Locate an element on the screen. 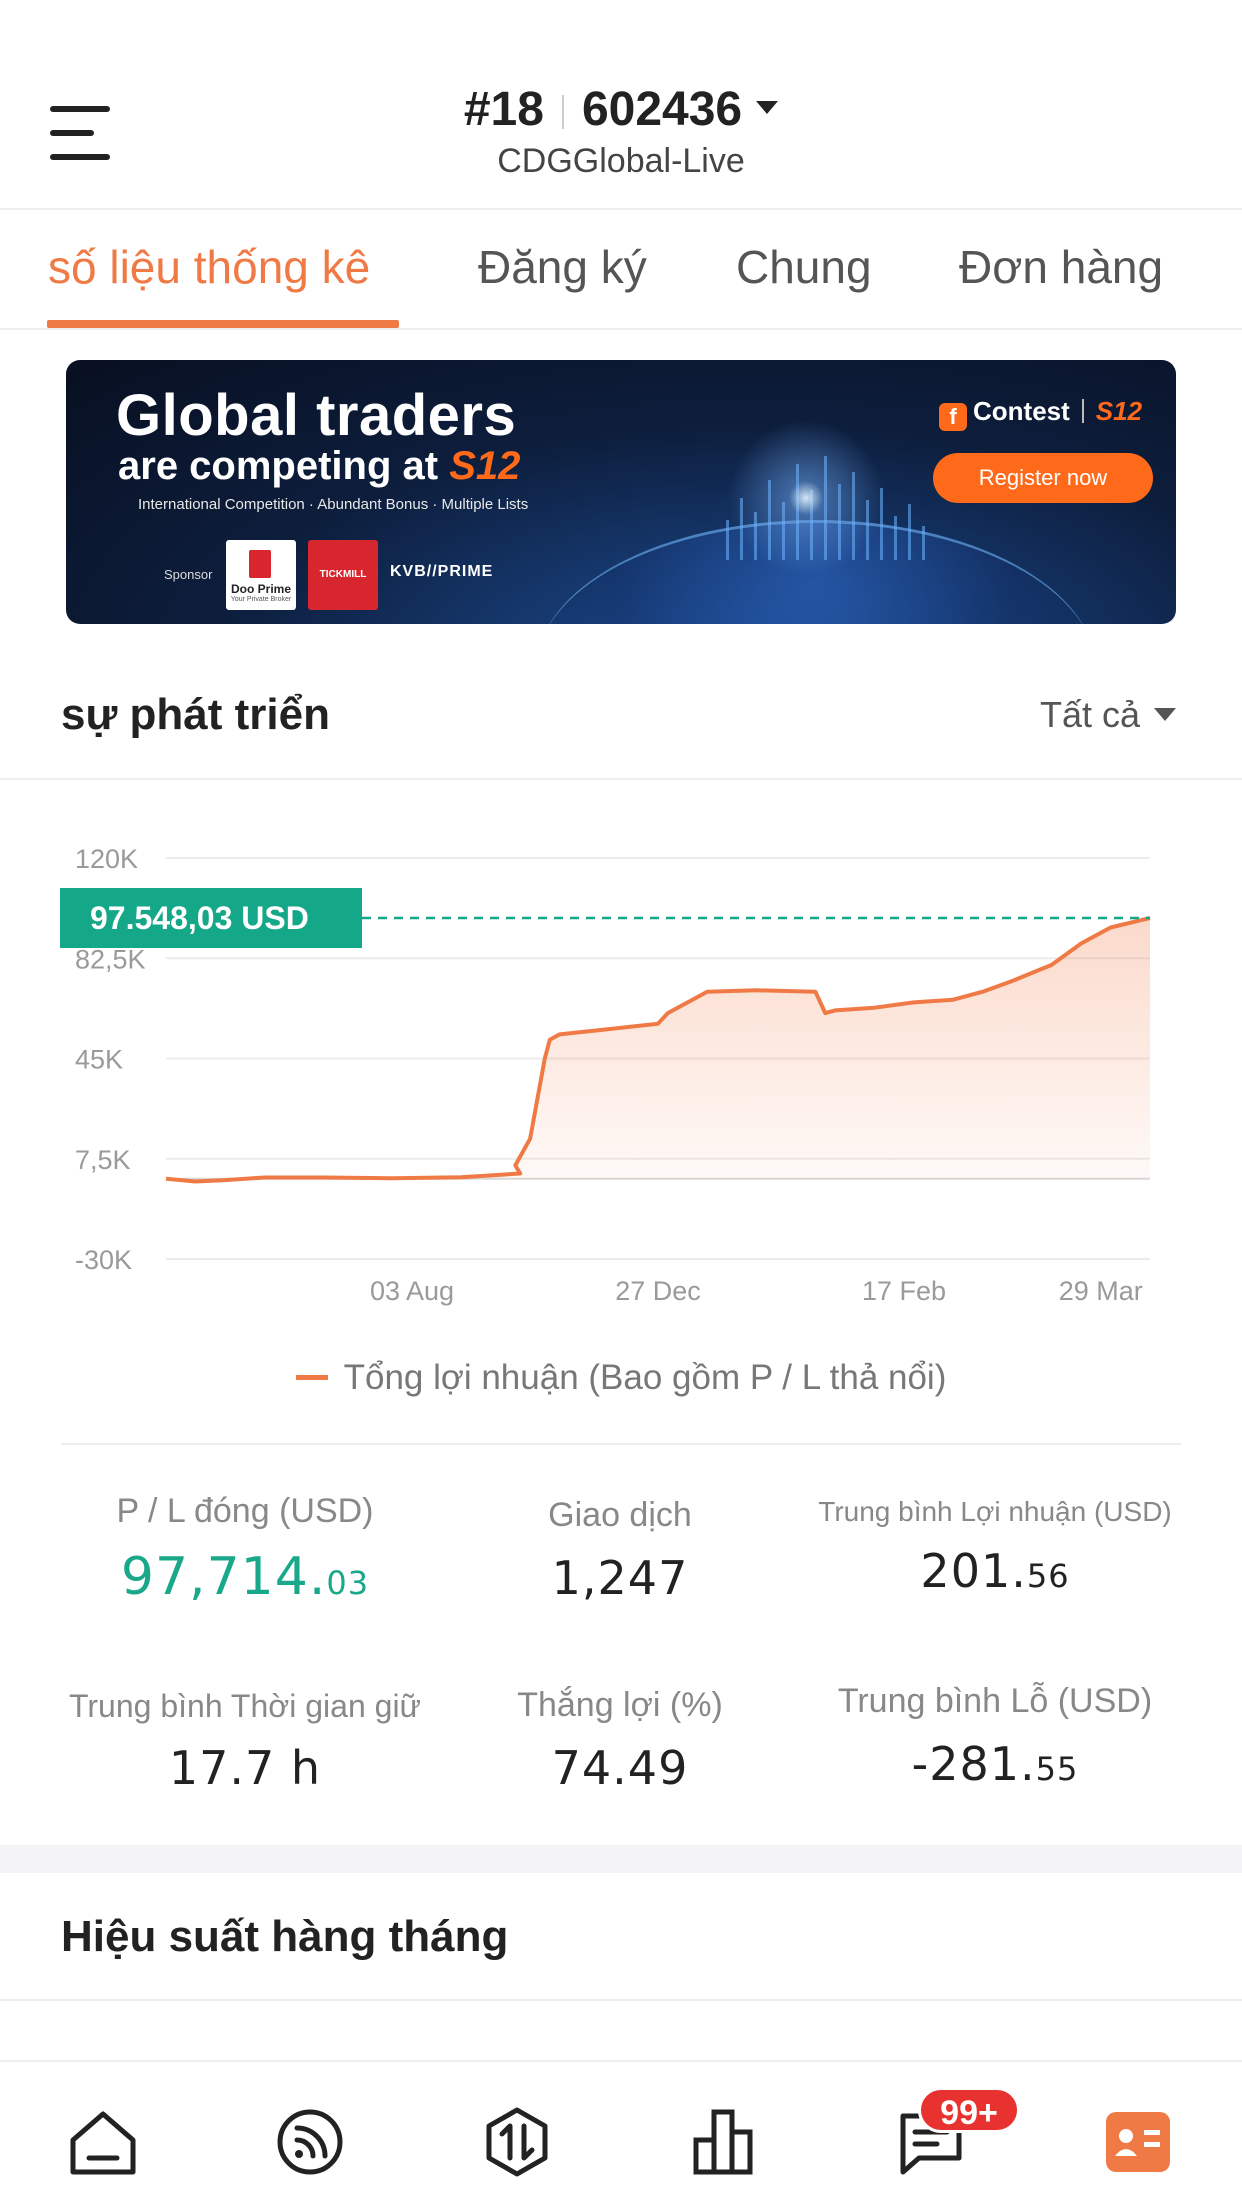 The image size is (1242, 2208). tickmill-logo: TICKMILL is located at coordinates (343, 575).